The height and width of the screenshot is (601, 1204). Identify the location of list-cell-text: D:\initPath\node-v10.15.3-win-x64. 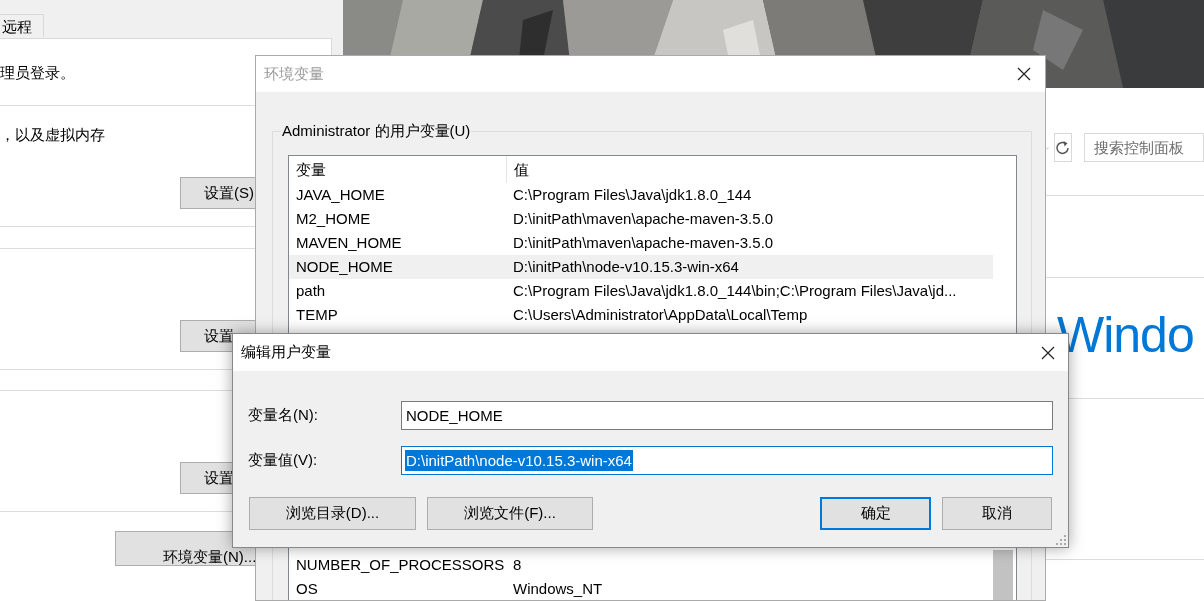
(625, 267).